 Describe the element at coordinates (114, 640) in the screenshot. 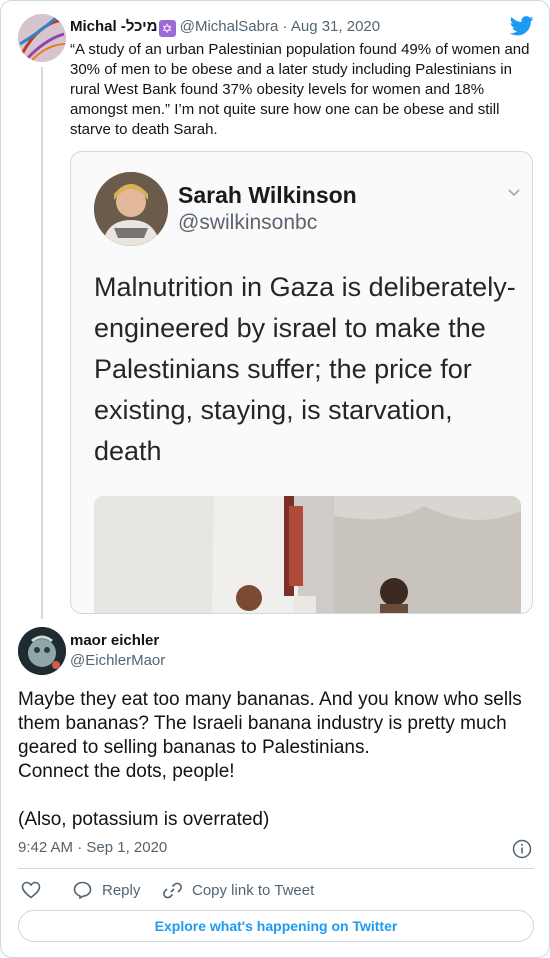

I see `reply-display-name: maor eichler` at that location.